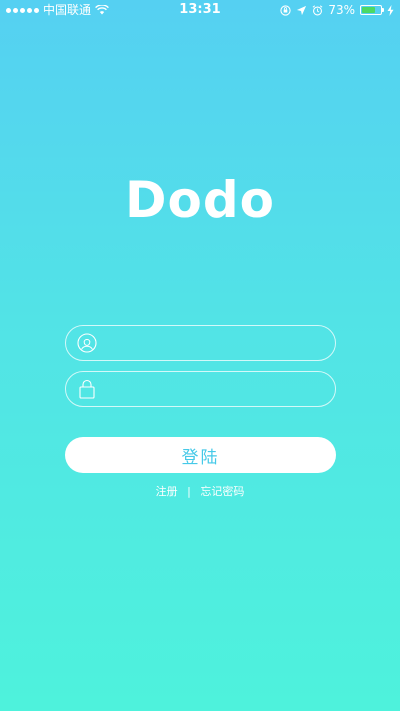 The width and height of the screenshot is (400, 711). I want to click on alarm-icon, so click(317, 9).